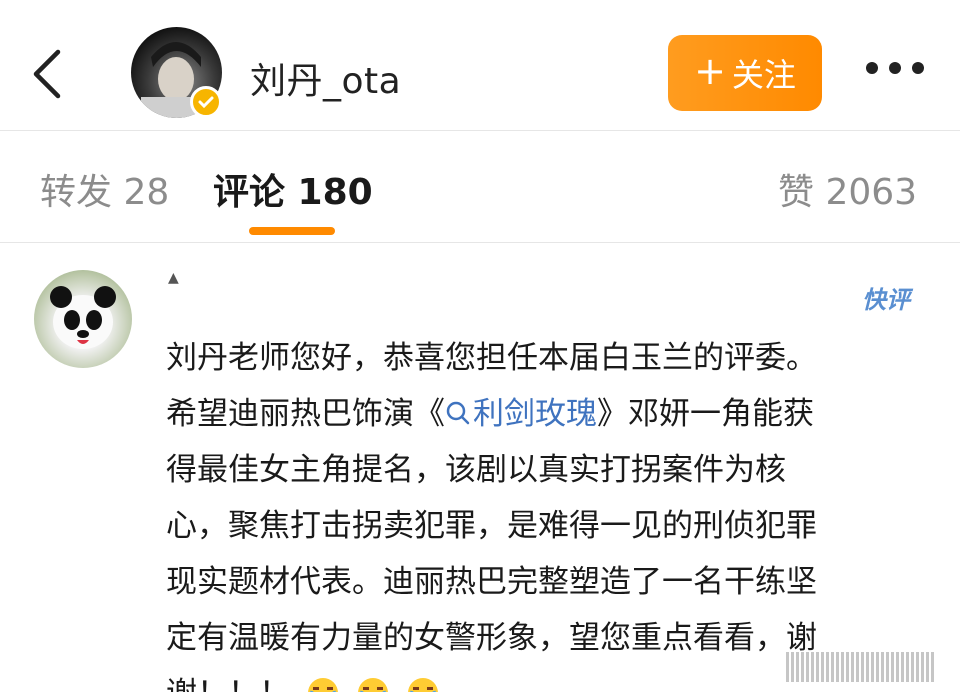 The width and height of the screenshot is (960, 692). What do you see at coordinates (895, 72) in the screenshot?
I see `more-icon` at bounding box center [895, 72].